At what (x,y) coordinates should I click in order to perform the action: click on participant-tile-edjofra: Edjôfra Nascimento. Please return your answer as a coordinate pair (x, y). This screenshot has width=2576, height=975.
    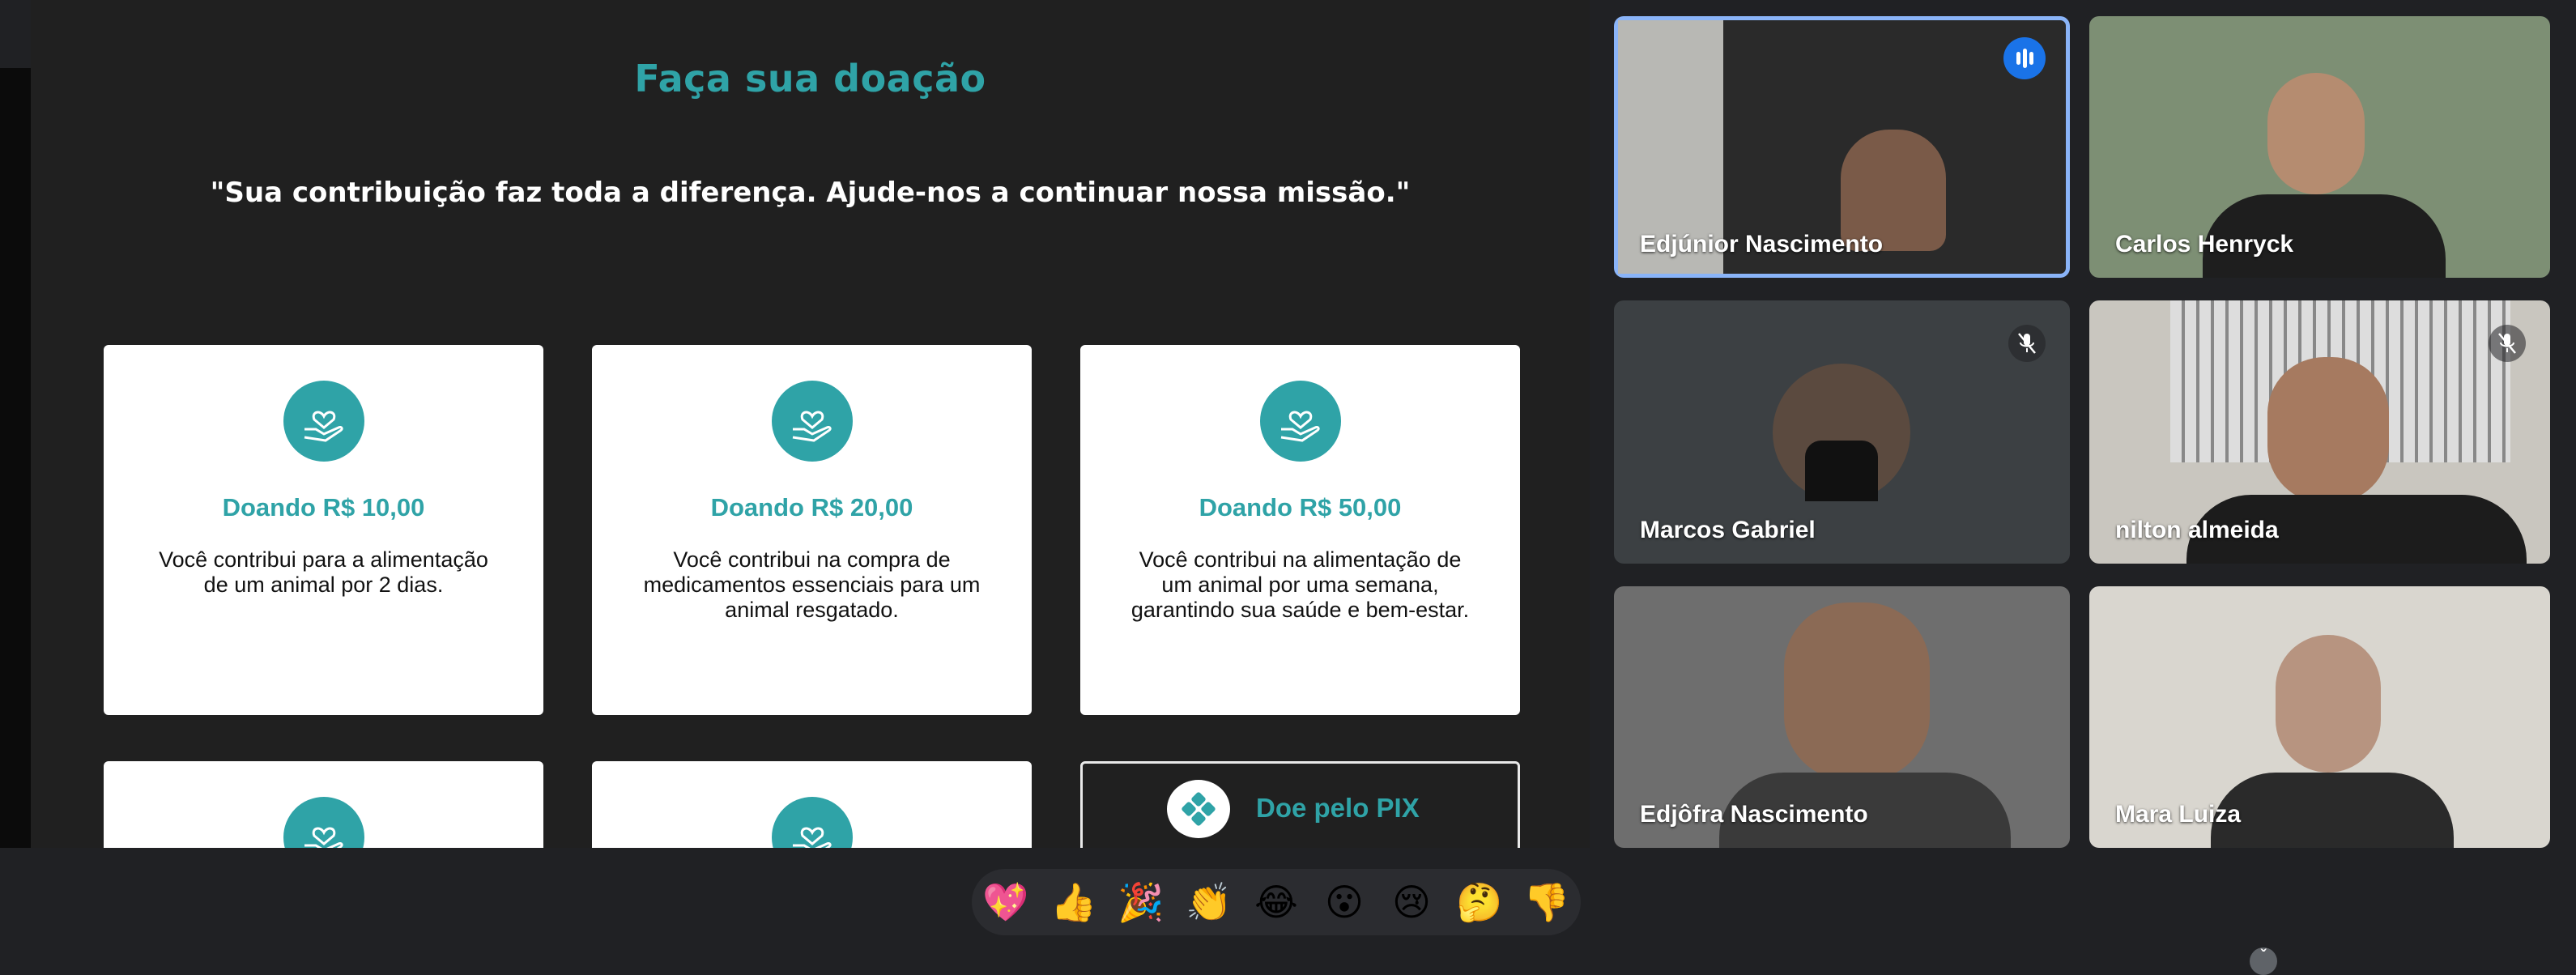
    Looking at the image, I should click on (1842, 717).